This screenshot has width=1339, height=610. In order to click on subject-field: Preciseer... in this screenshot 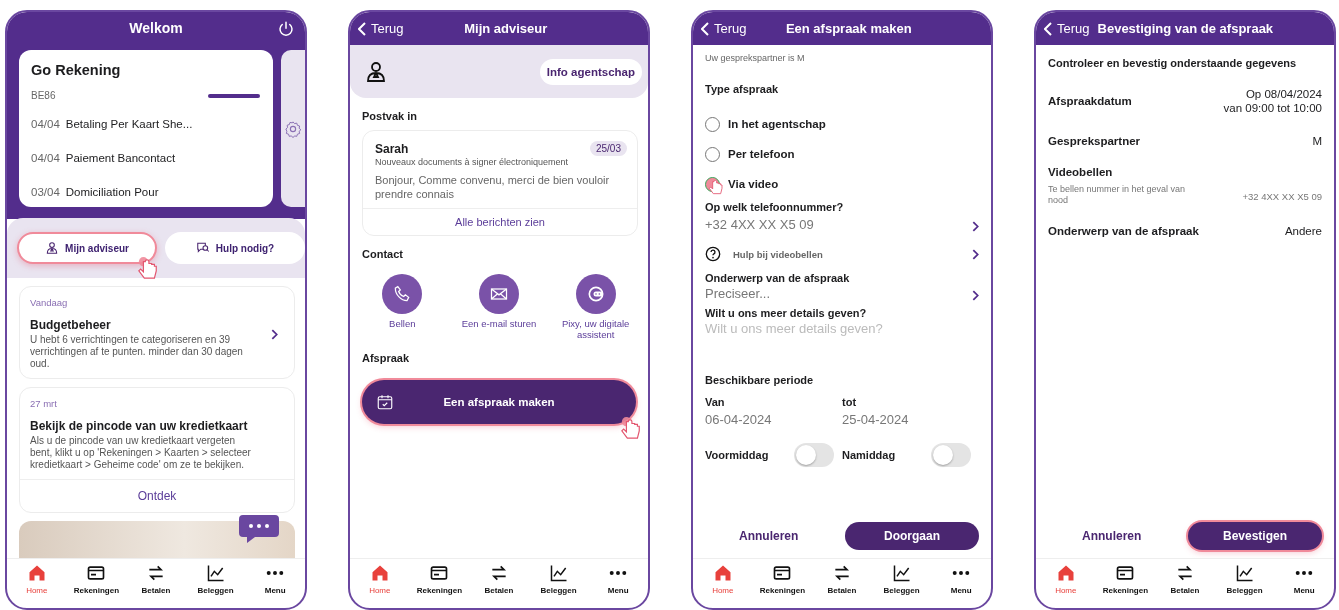, I will do `click(820, 293)`.